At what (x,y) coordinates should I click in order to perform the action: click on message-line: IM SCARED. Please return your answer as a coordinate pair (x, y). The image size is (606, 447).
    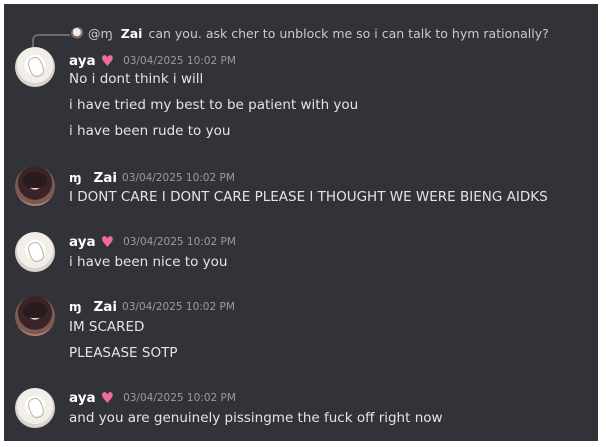
    Looking at the image, I should click on (107, 327).